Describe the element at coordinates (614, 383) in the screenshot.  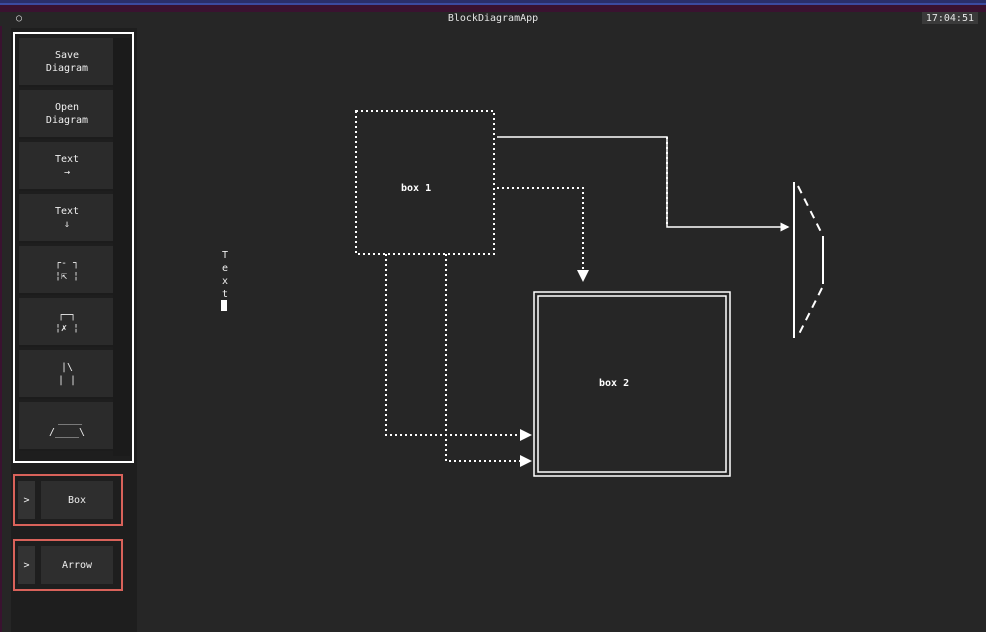
I see `box-2-label: box 2` at that location.